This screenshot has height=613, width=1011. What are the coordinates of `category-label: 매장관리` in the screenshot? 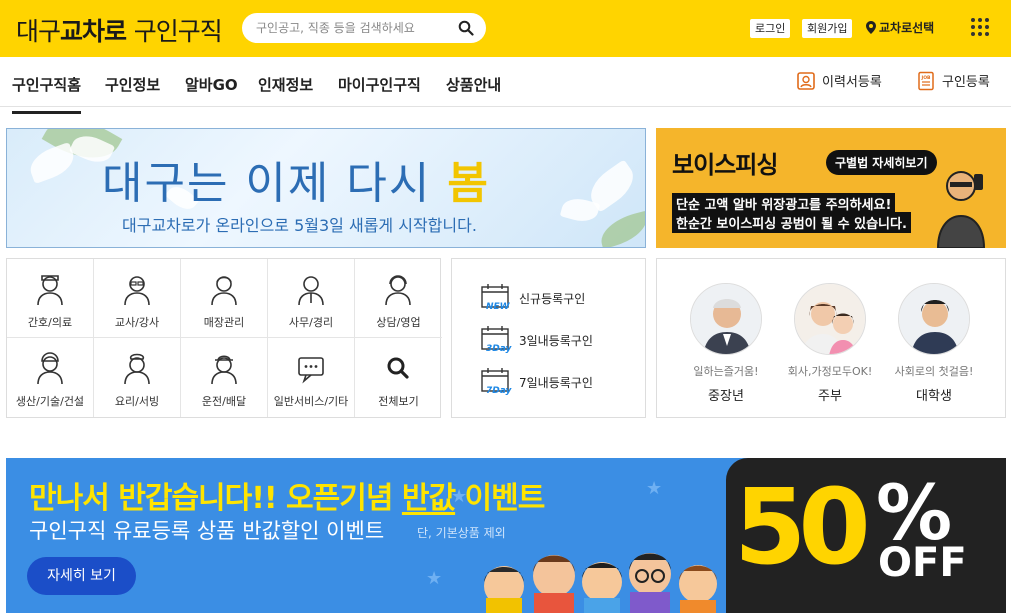 It's located at (224, 322).